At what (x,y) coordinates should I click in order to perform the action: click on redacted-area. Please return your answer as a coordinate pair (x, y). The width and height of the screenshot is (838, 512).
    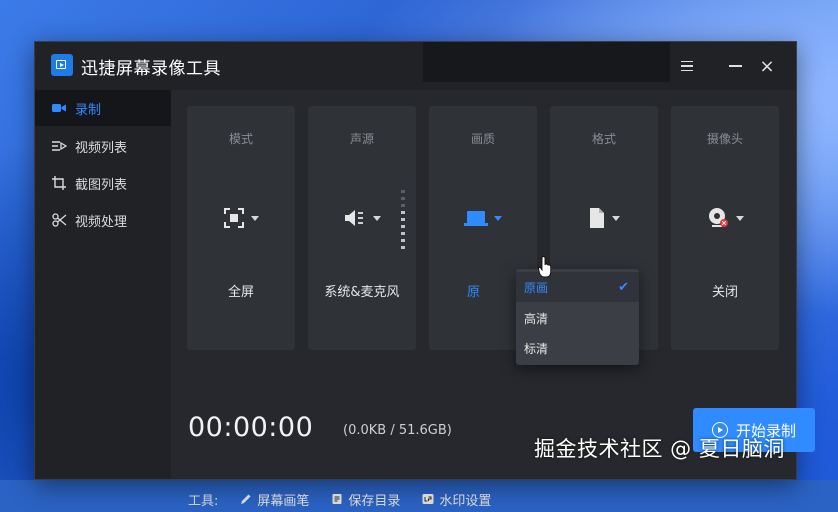
    Looking at the image, I should click on (546, 62).